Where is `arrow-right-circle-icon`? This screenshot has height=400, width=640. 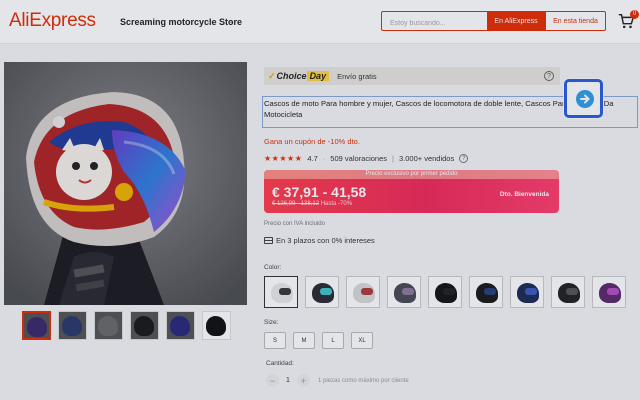
arrow-right-circle-icon is located at coordinates (585, 99).